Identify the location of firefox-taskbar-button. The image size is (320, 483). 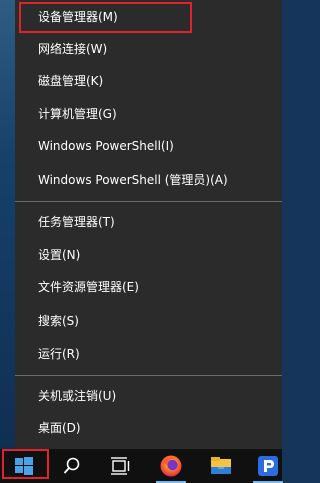
(171, 466).